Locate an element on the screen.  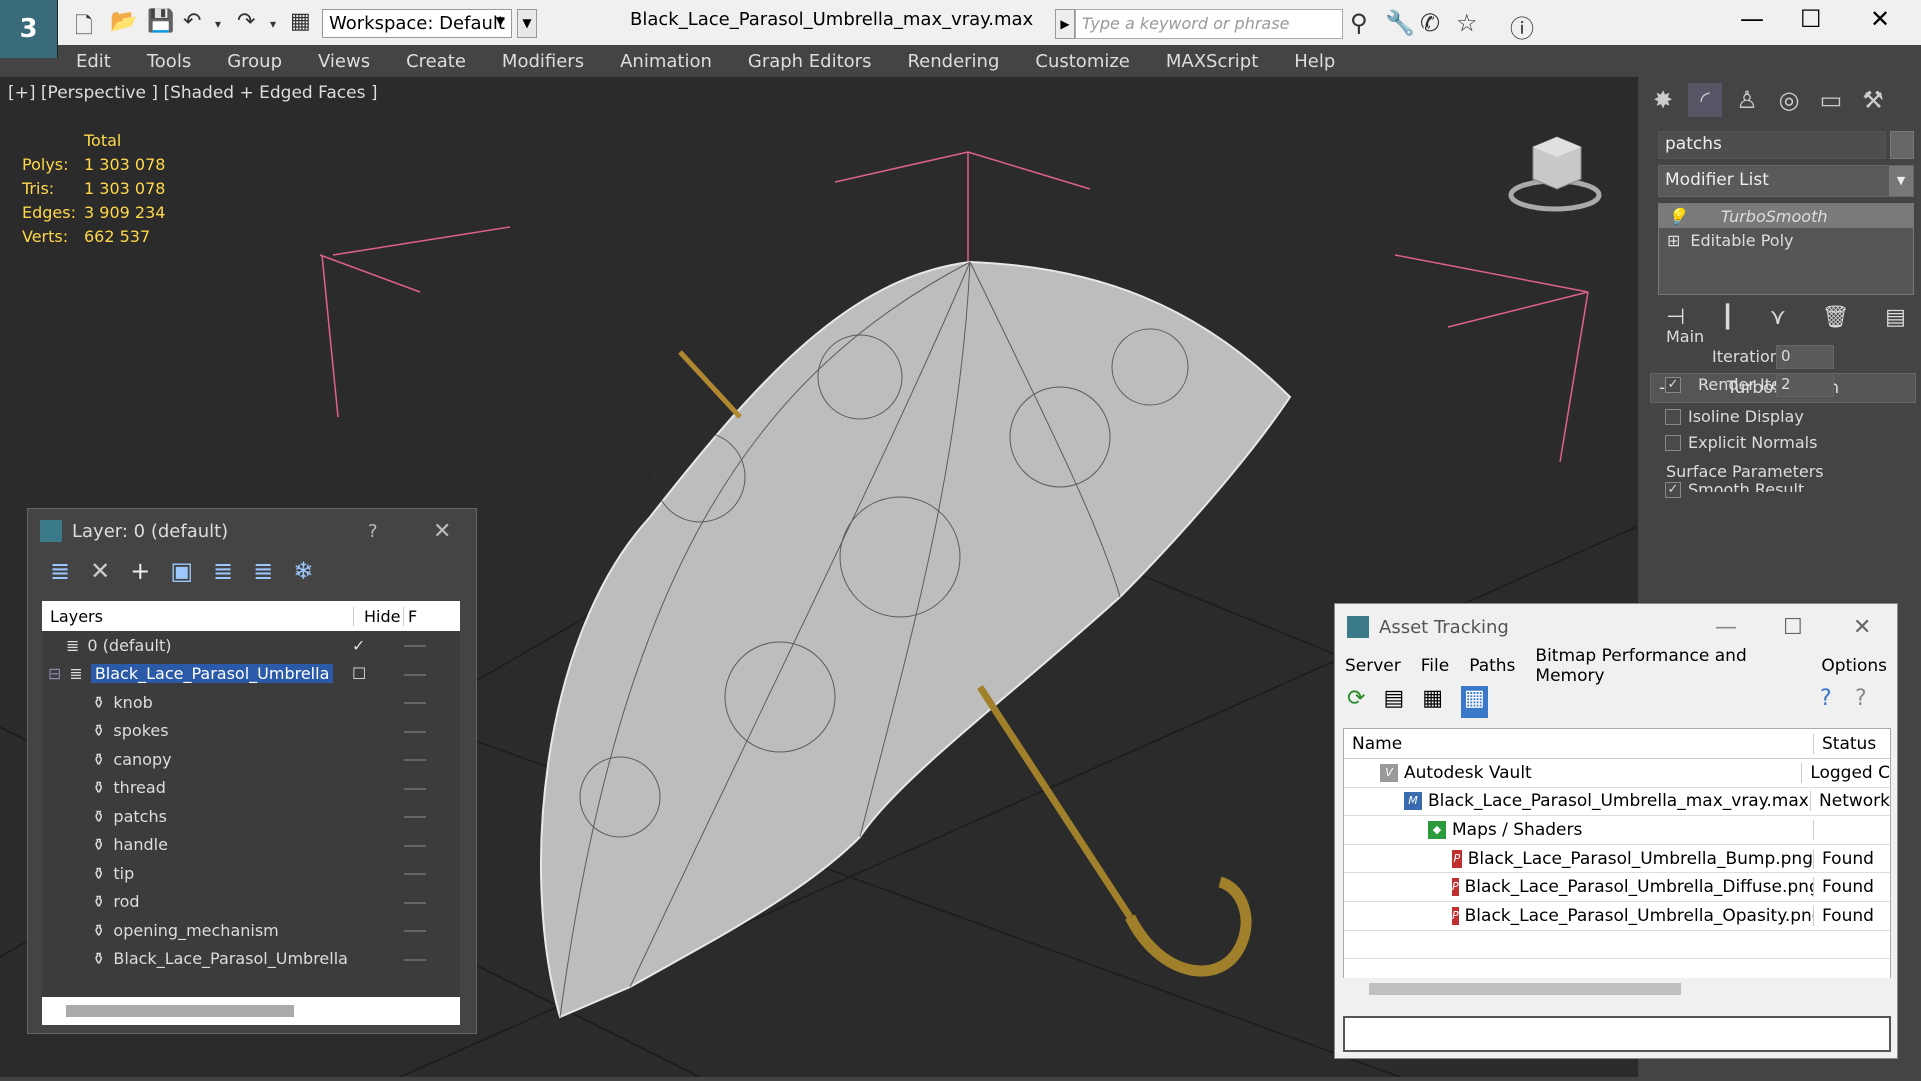
table-row: V Autodesk Vault Logged C is located at coordinates (1617, 773).